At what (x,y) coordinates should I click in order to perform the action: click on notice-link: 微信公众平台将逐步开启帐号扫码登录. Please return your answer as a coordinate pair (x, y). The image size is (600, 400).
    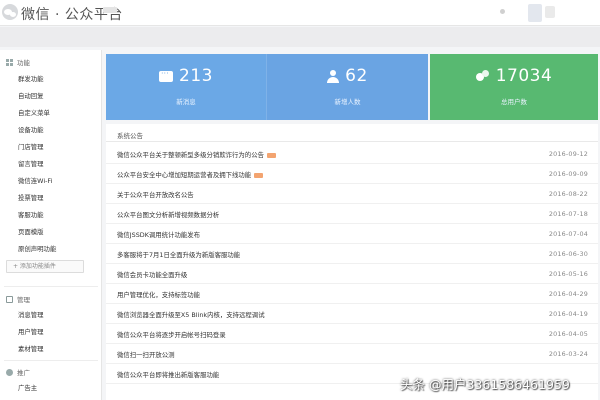
    Looking at the image, I should click on (171, 334).